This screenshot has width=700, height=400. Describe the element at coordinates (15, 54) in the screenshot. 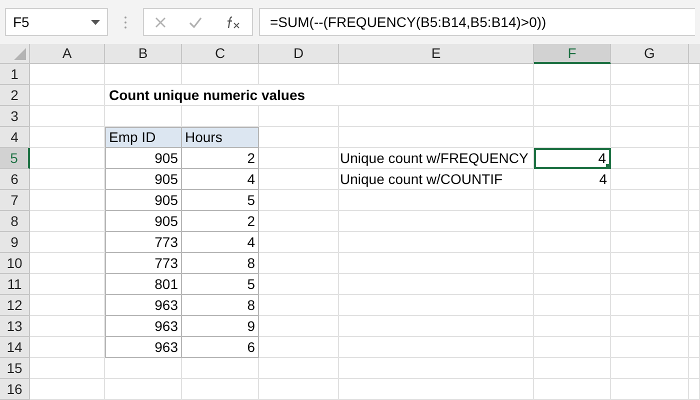

I see `select-all-corner` at that location.